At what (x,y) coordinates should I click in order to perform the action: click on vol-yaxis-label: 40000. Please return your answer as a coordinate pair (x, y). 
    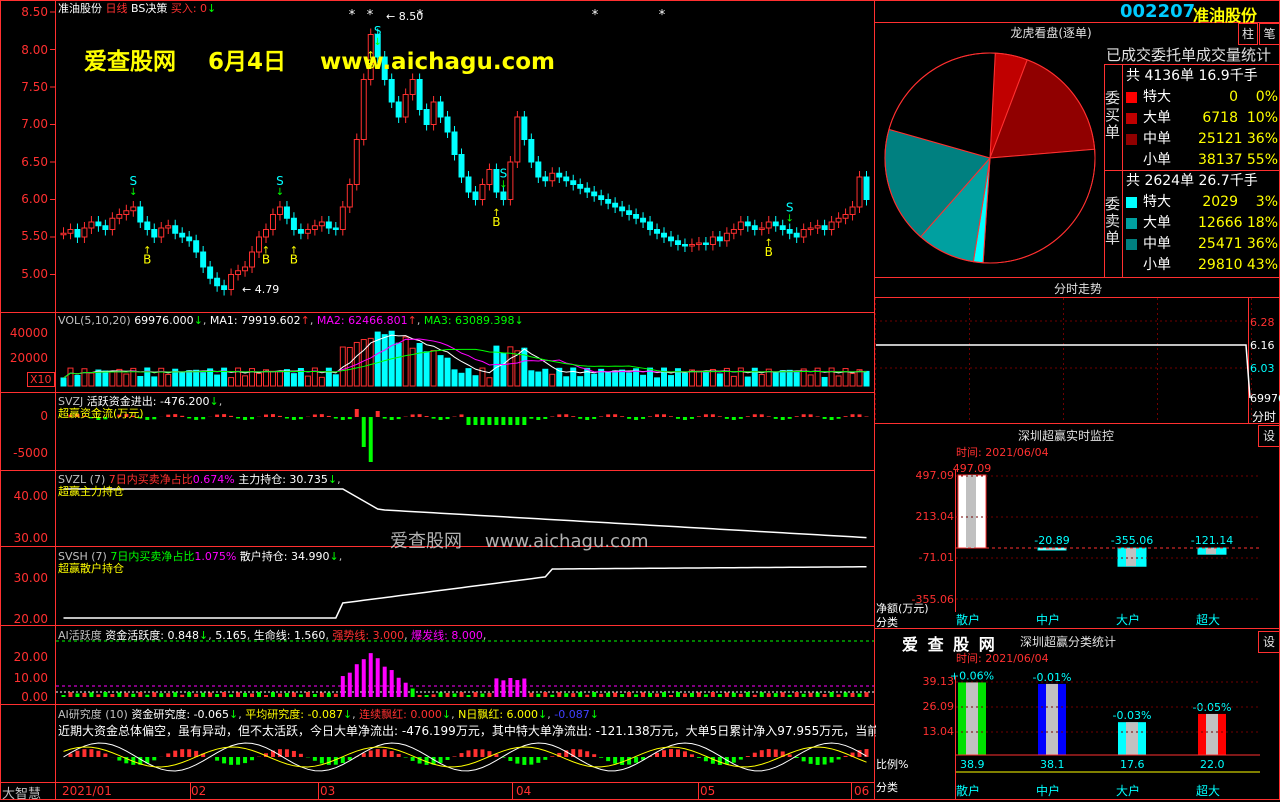
    Looking at the image, I should click on (28, 333).